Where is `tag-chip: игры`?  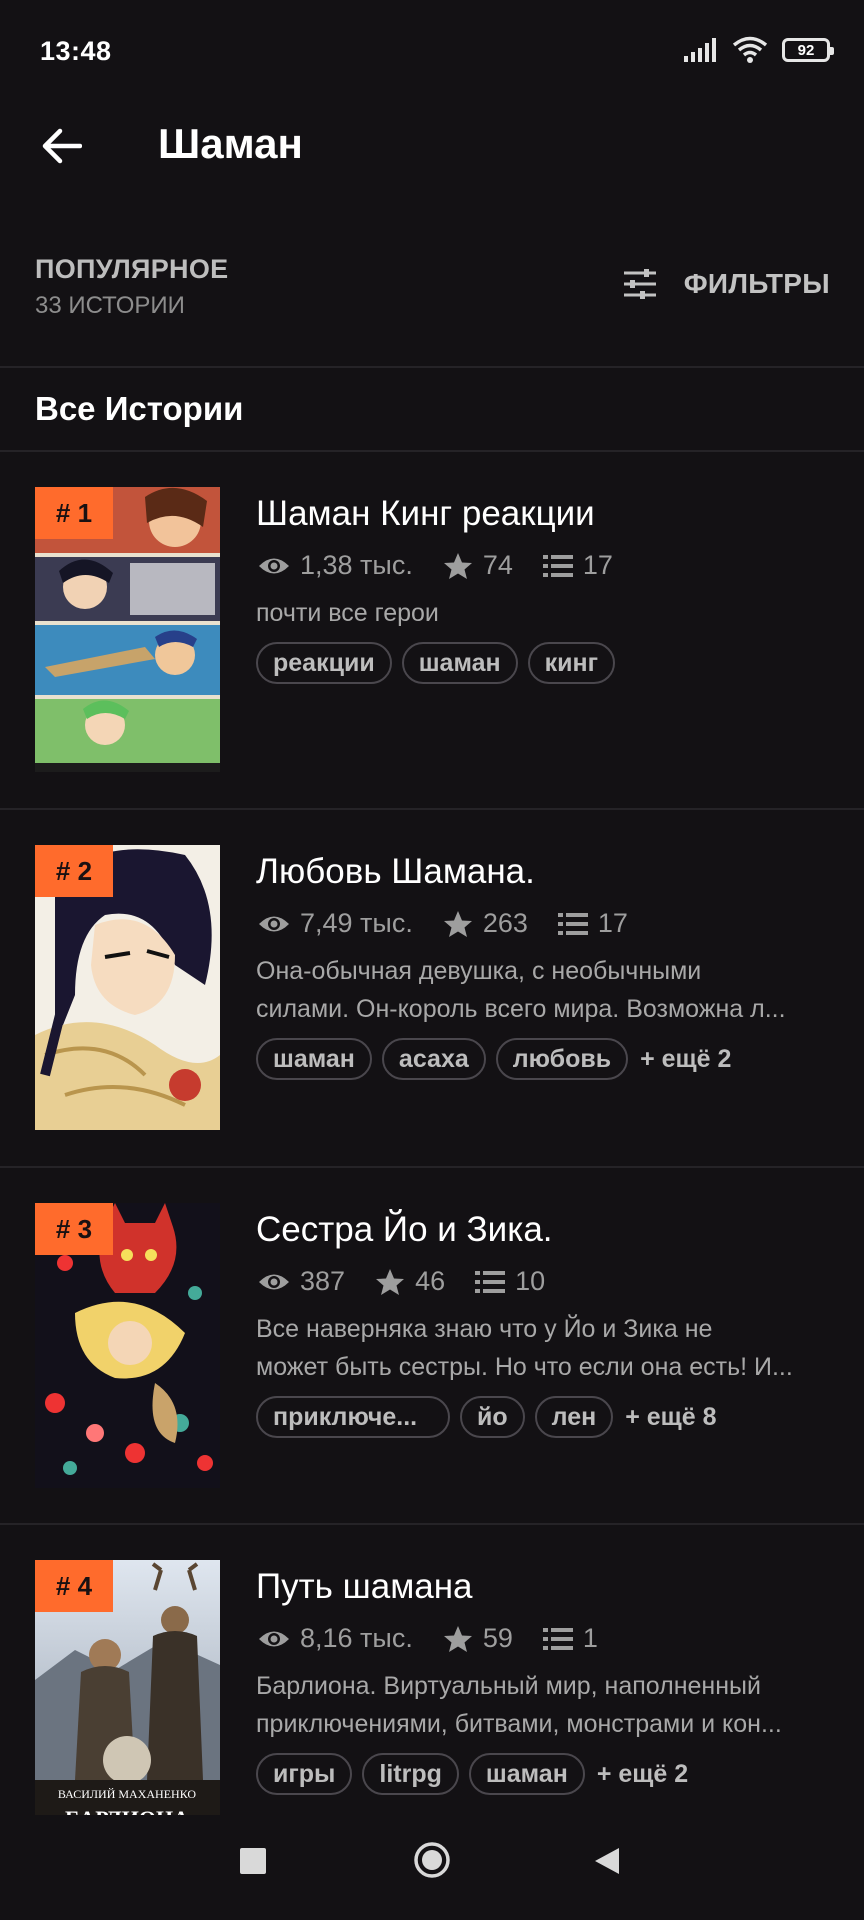 tag-chip: игры is located at coordinates (304, 1774).